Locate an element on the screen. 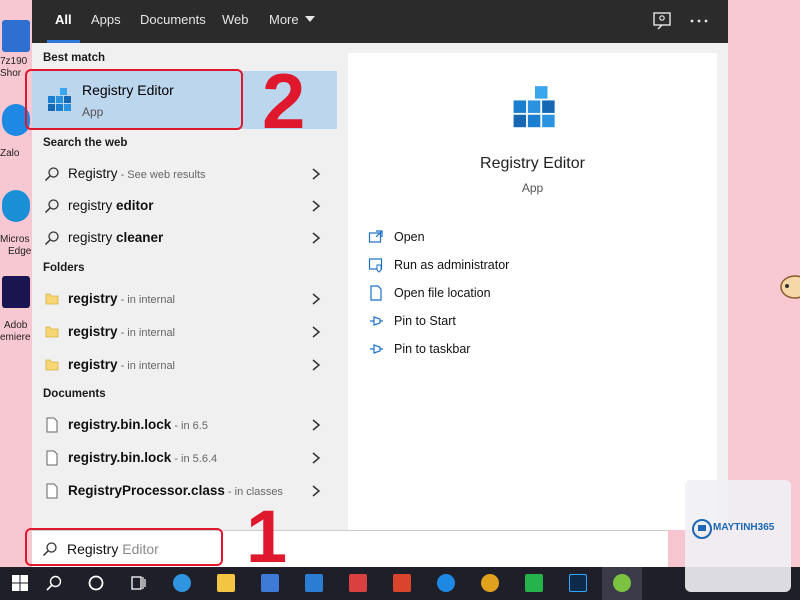  desktop-icon-label: 7z190 is located at coordinates (14, 61).